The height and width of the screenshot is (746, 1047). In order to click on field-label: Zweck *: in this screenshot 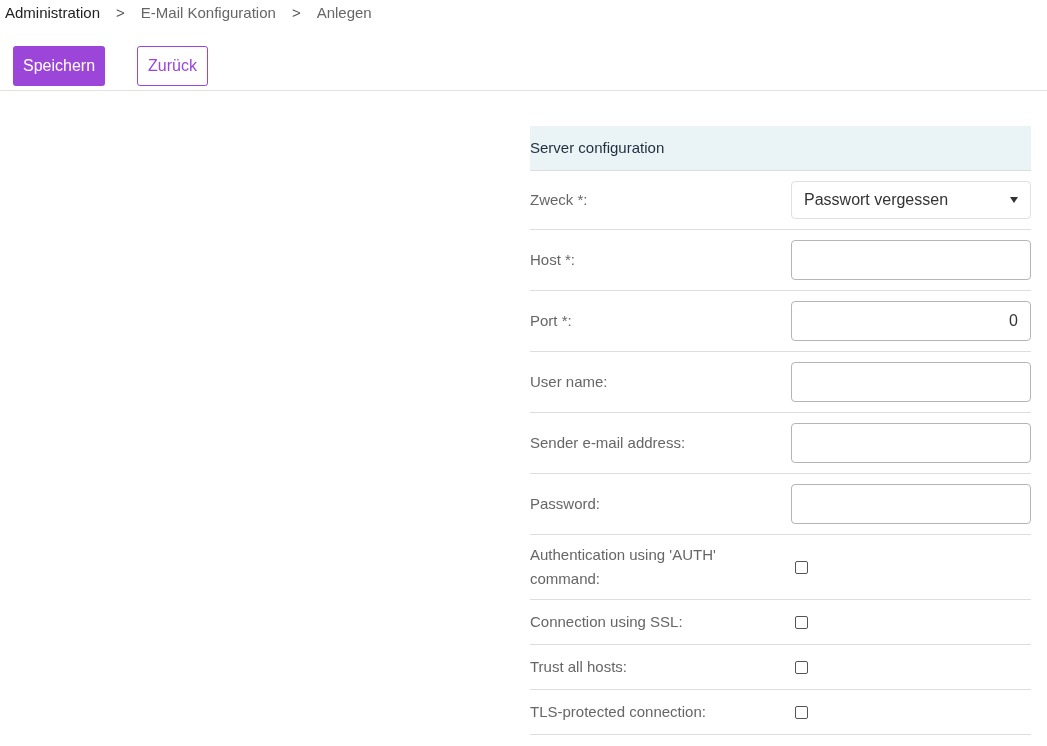, I will do `click(559, 200)`.